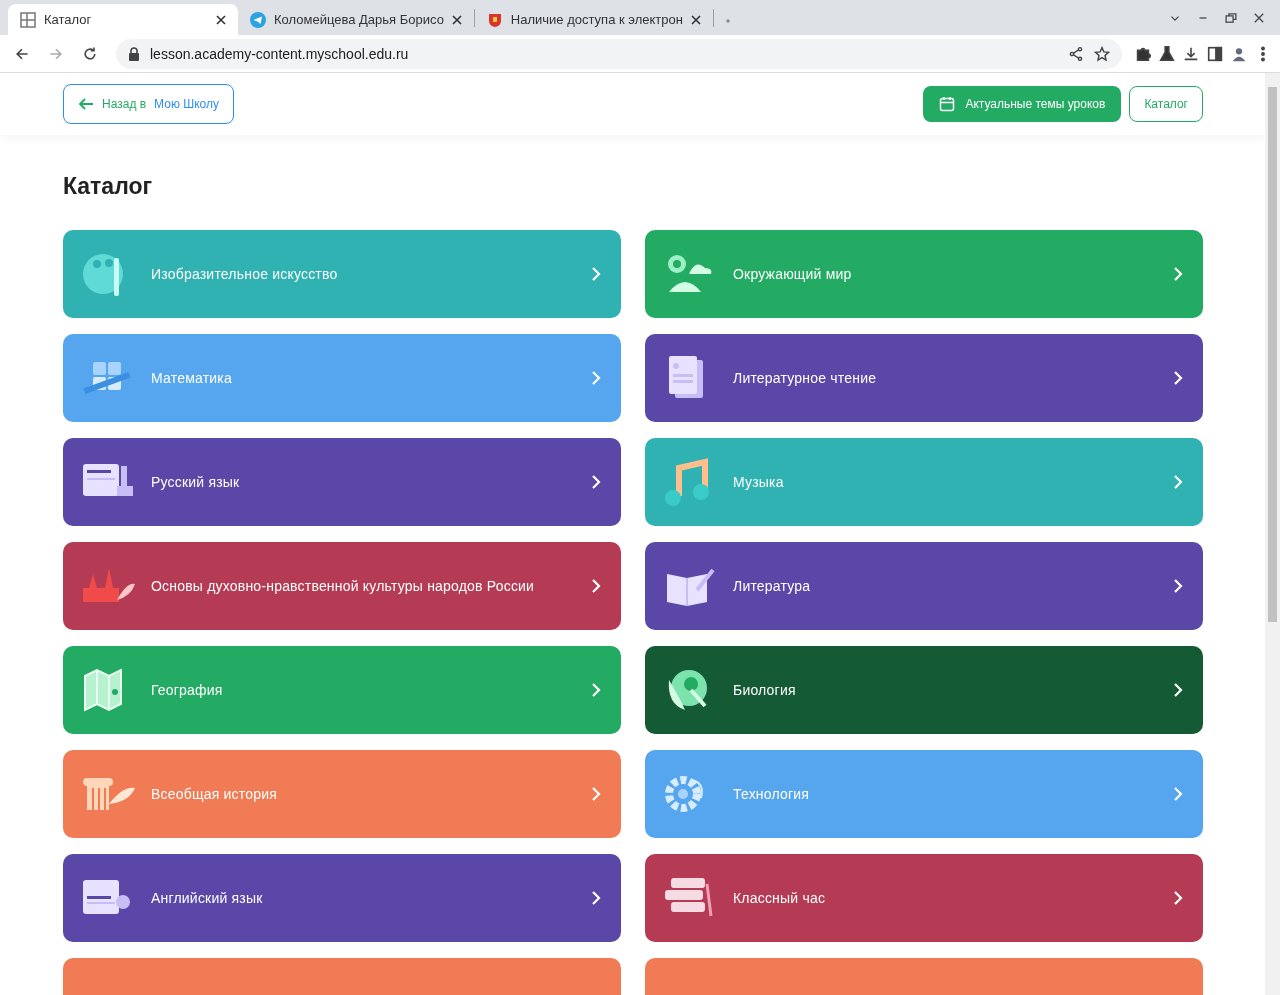 This screenshot has width=1280, height=995. Describe the element at coordinates (1215, 53) in the screenshot. I see `sidebar-icon` at that location.